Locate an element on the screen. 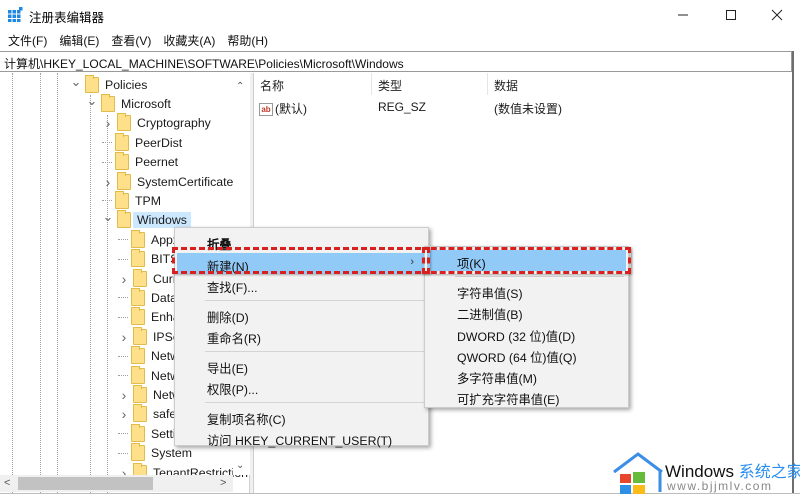 The height and width of the screenshot is (501, 800). menu-item-label: 新建(N) is located at coordinates (228, 266).